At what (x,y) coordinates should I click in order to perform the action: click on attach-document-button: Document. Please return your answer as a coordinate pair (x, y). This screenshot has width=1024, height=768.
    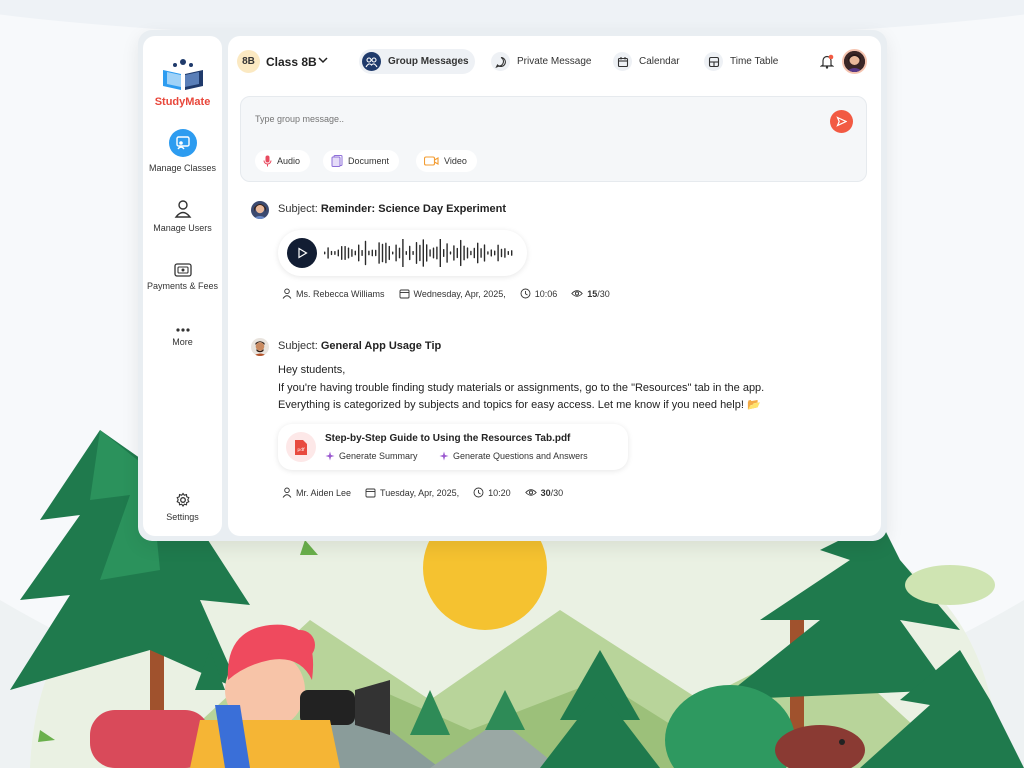
    Looking at the image, I should click on (361, 161).